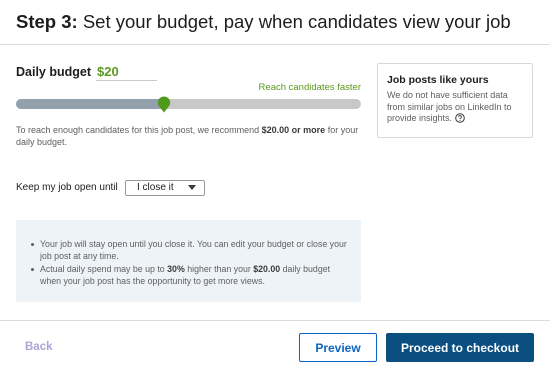 This screenshot has width=550, height=372. What do you see at coordinates (460, 118) in the screenshot?
I see `help-circle-icon` at bounding box center [460, 118].